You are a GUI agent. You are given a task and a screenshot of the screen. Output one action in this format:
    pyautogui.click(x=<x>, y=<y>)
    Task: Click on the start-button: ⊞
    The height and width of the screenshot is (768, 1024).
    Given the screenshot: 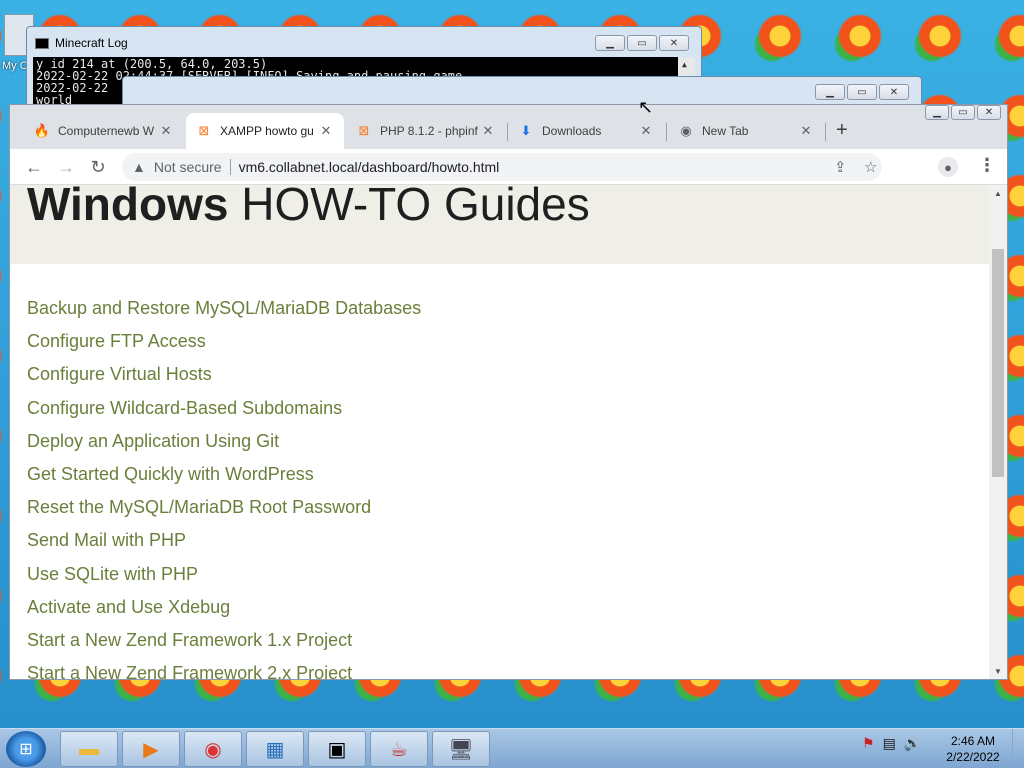 What is the action you would take?
    pyautogui.click(x=26, y=749)
    